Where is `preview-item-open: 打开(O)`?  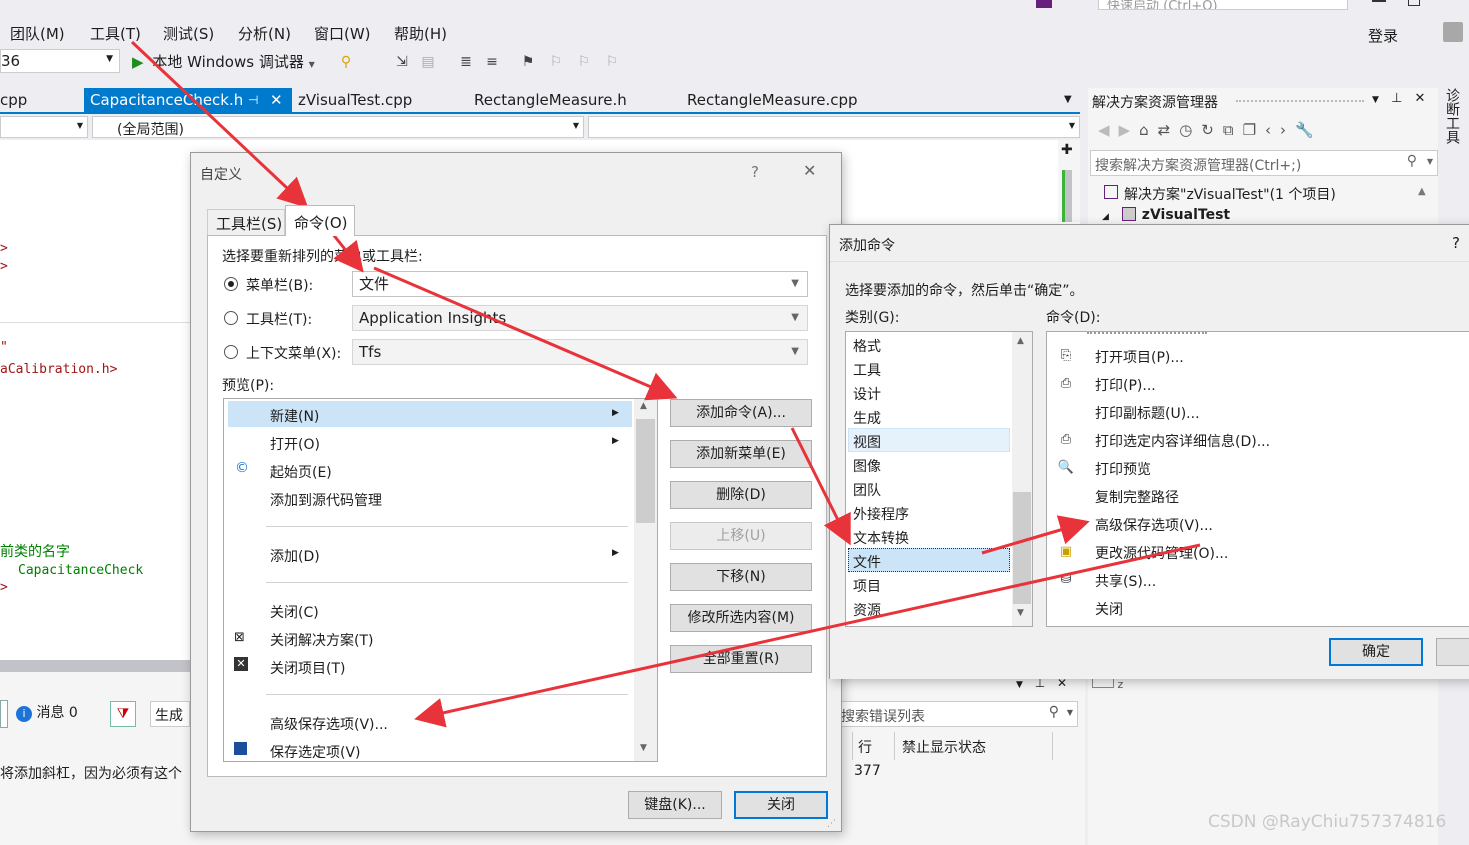 preview-item-open: 打开(O) is located at coordinates (295, 444).